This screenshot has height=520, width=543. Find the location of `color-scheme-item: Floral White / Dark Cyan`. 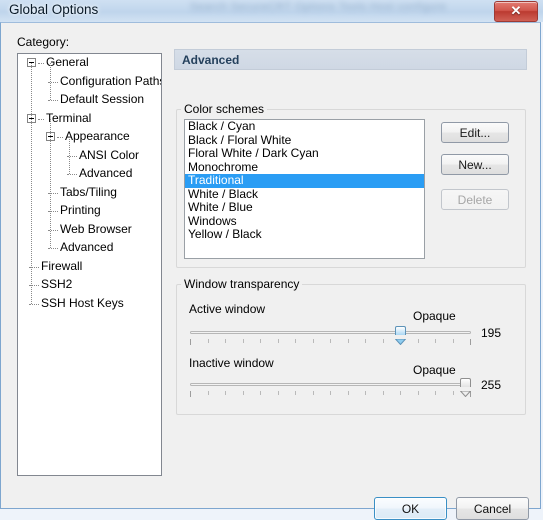

color-scheme-item: Floral White / Dark Cyan is located at coordinates (304, 153).